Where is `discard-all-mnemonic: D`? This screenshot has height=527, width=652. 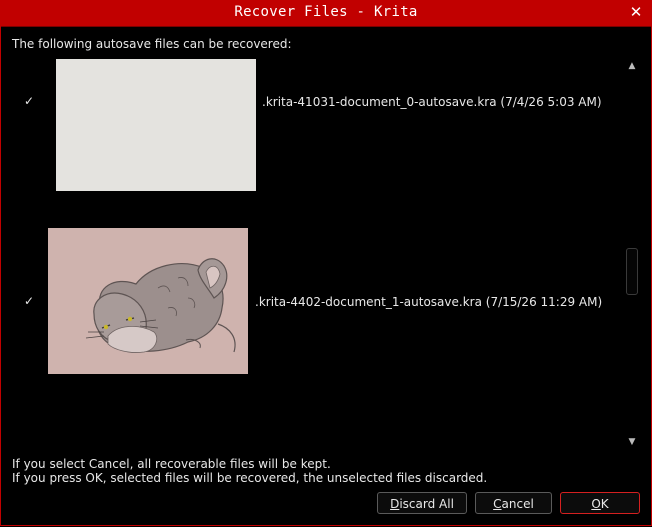
discard-all-mnemonic: D is located at coordinates (395, 504).